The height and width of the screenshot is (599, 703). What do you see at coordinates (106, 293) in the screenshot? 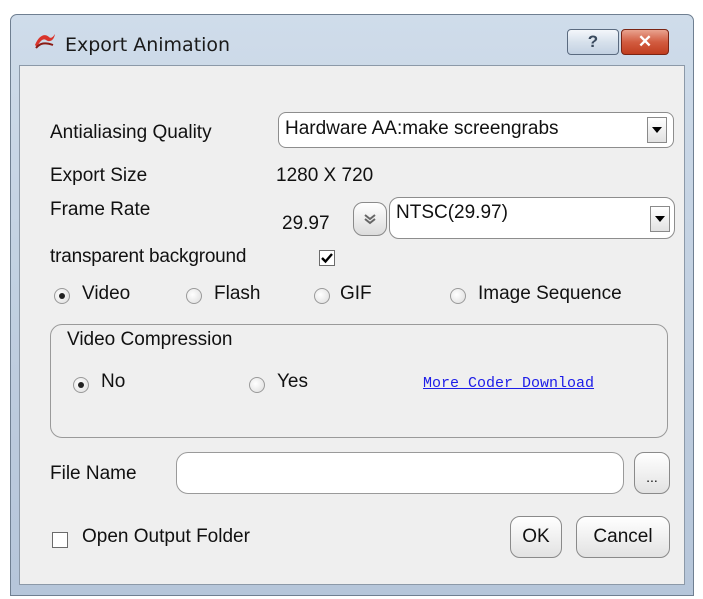
I see `format-video-label: Video` at bounding box center [106, 293].